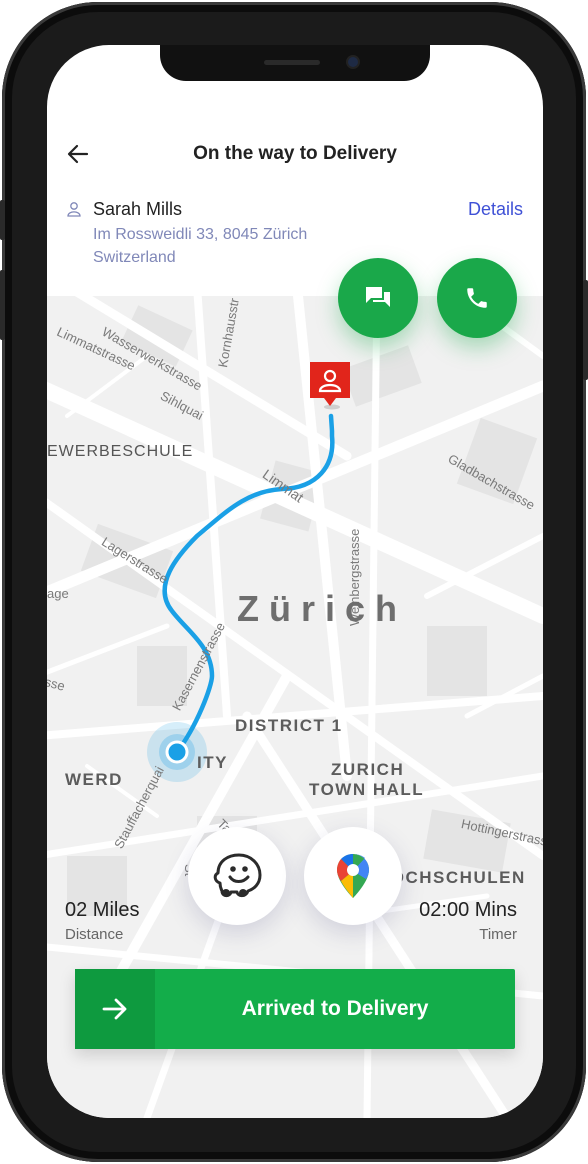 The width and height of the screenshot is (588, 1164). I want to click on map-district-label: ZURICH, so click(368, 769).